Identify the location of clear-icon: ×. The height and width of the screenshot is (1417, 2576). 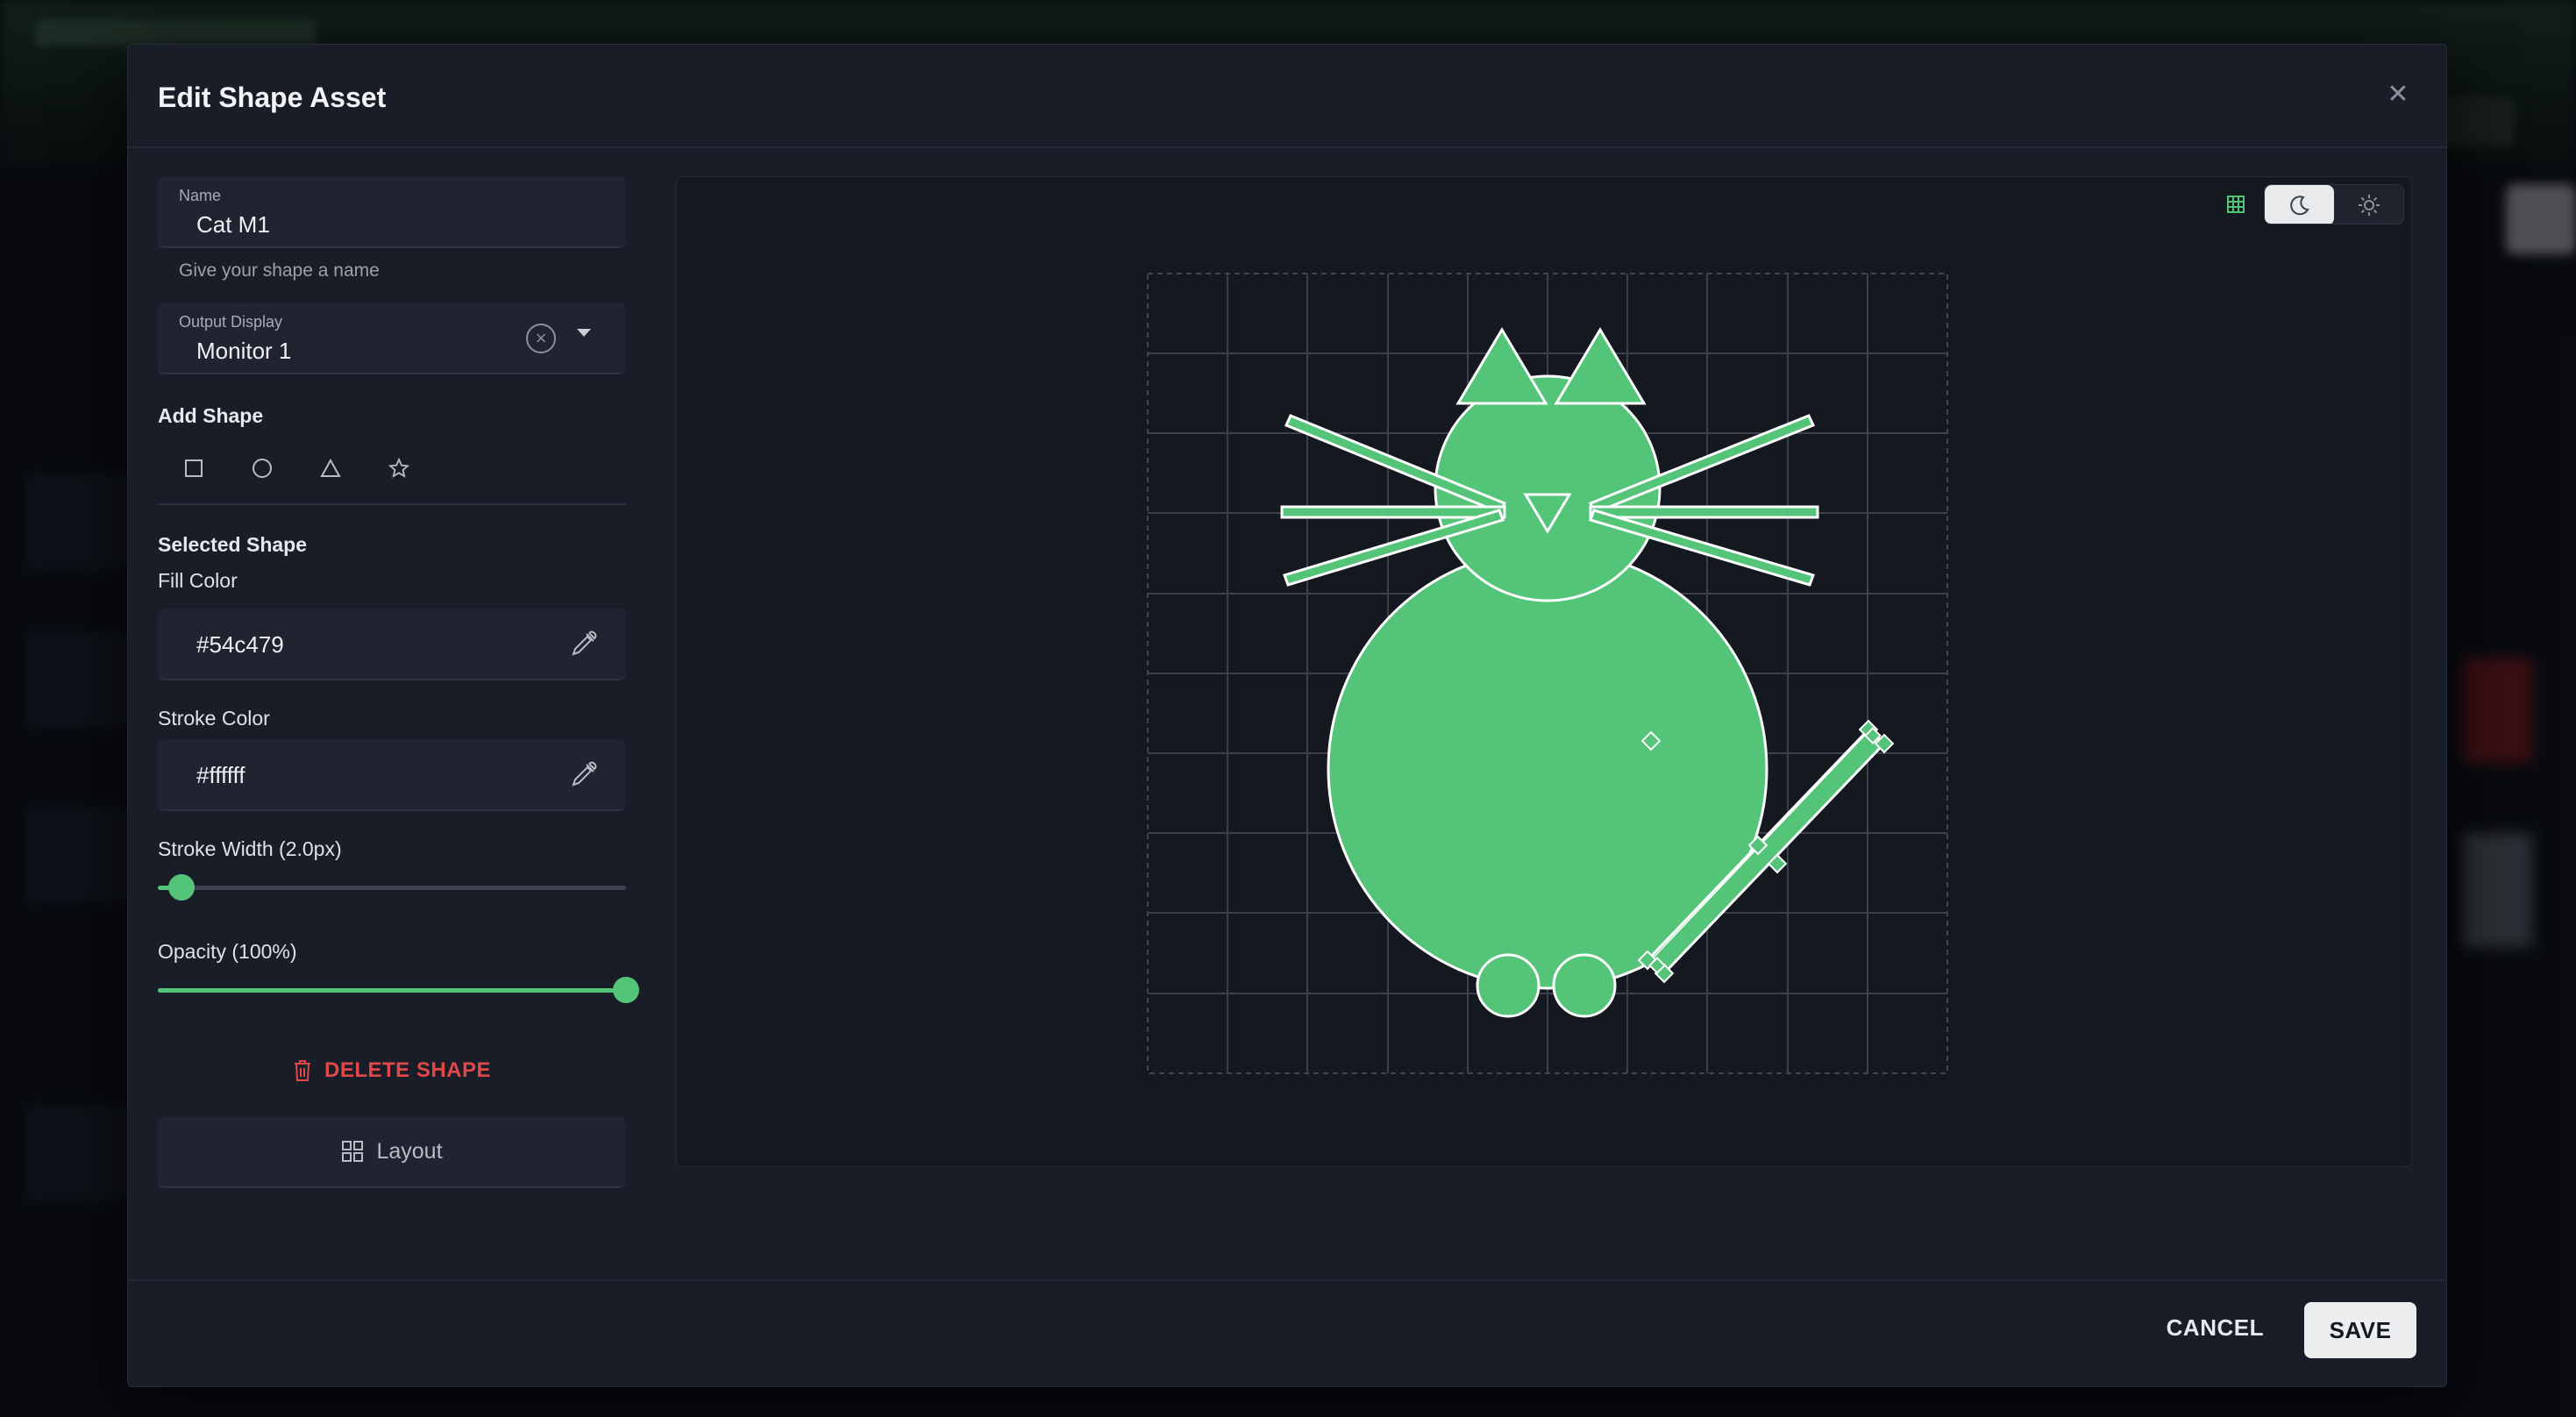
(541, 338).